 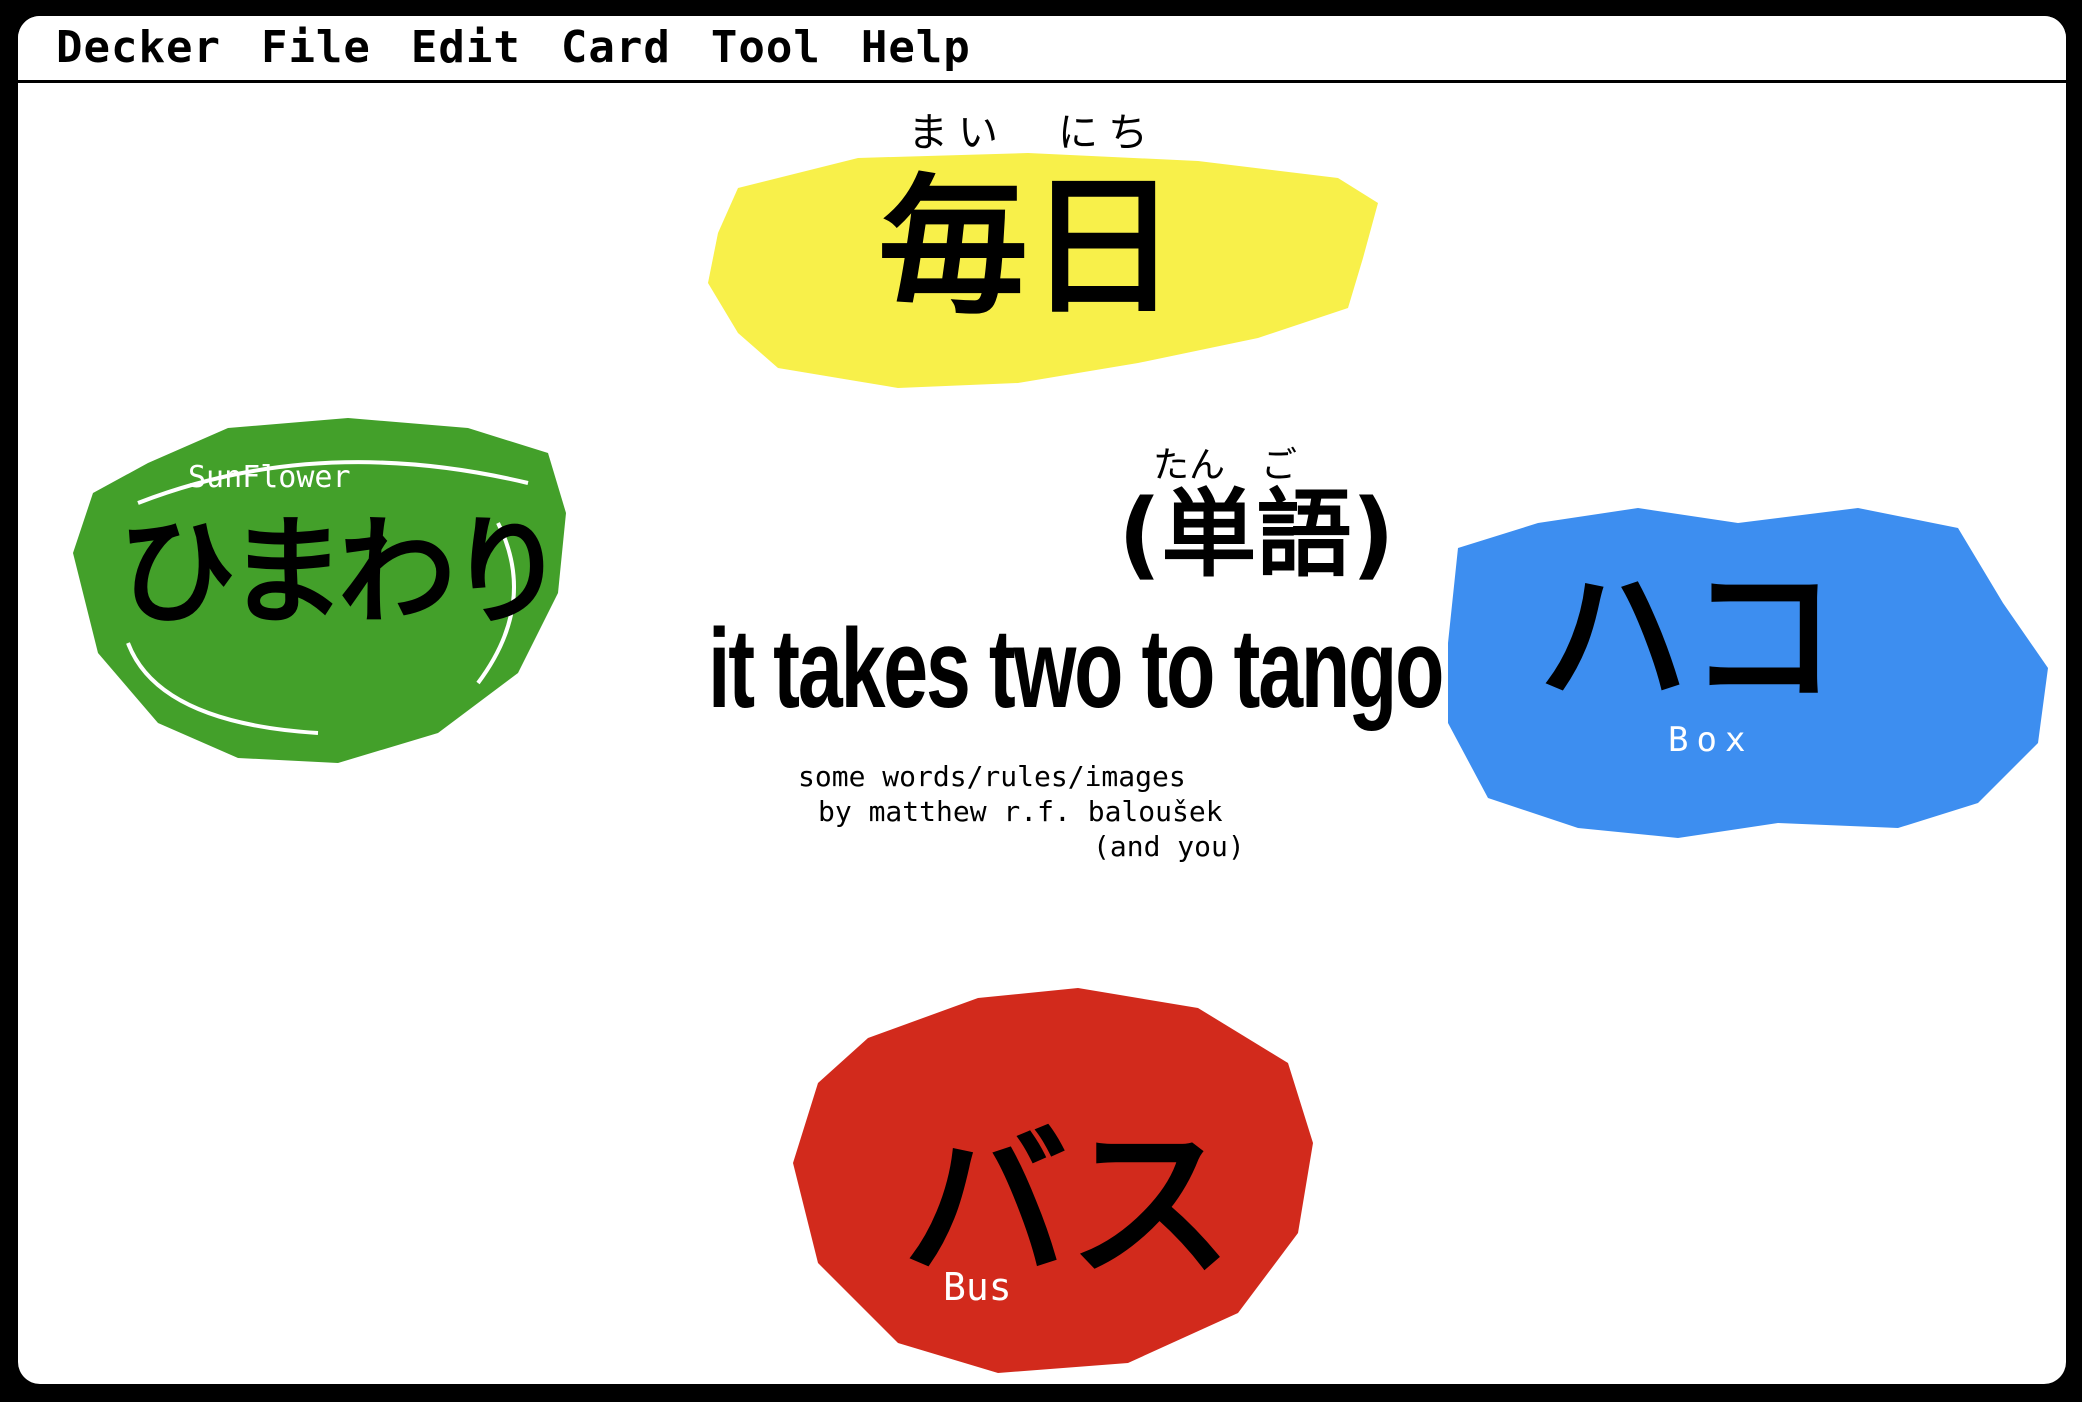 What do you see at coordinates (1256, 535) in the screenshot?
I see `tango-kanji: (単語)` at bounding box center [1256, 535].